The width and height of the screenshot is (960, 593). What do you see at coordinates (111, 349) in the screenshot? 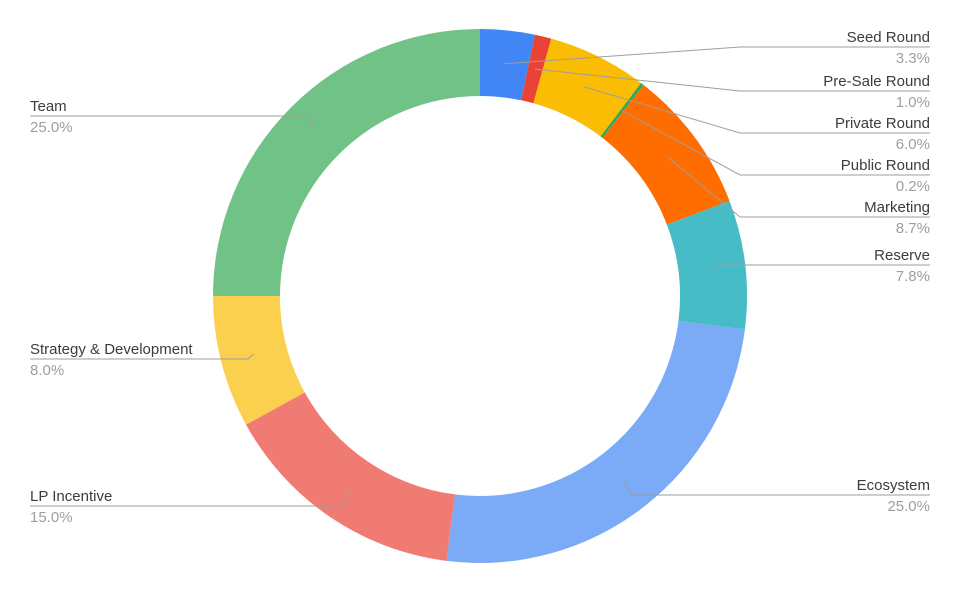
I see `data-label-name-strategy-and-development: Strategy & Development` at bounding box center [111, 349].